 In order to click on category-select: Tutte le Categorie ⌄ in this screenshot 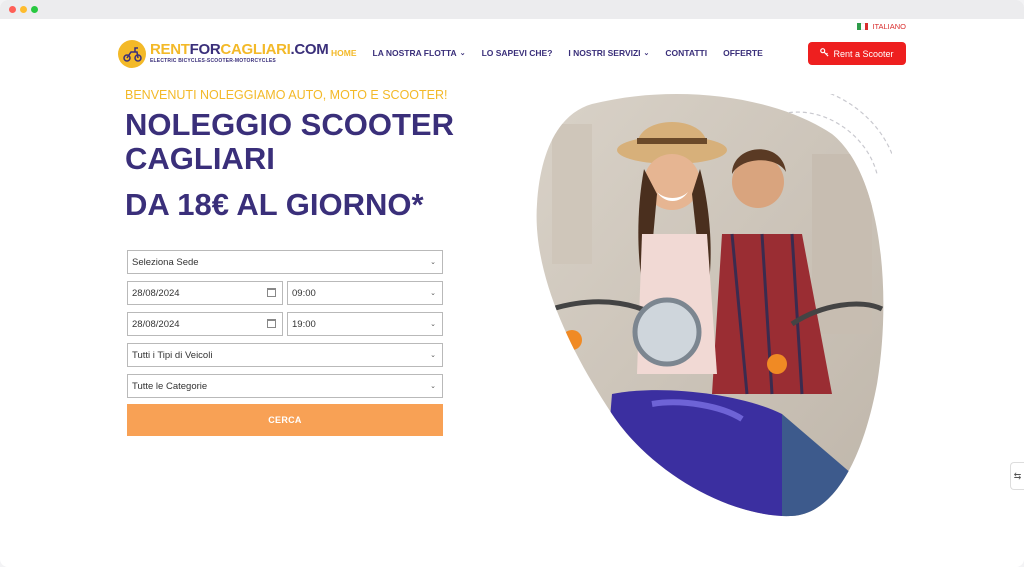, I will do `click(285, 386)`.